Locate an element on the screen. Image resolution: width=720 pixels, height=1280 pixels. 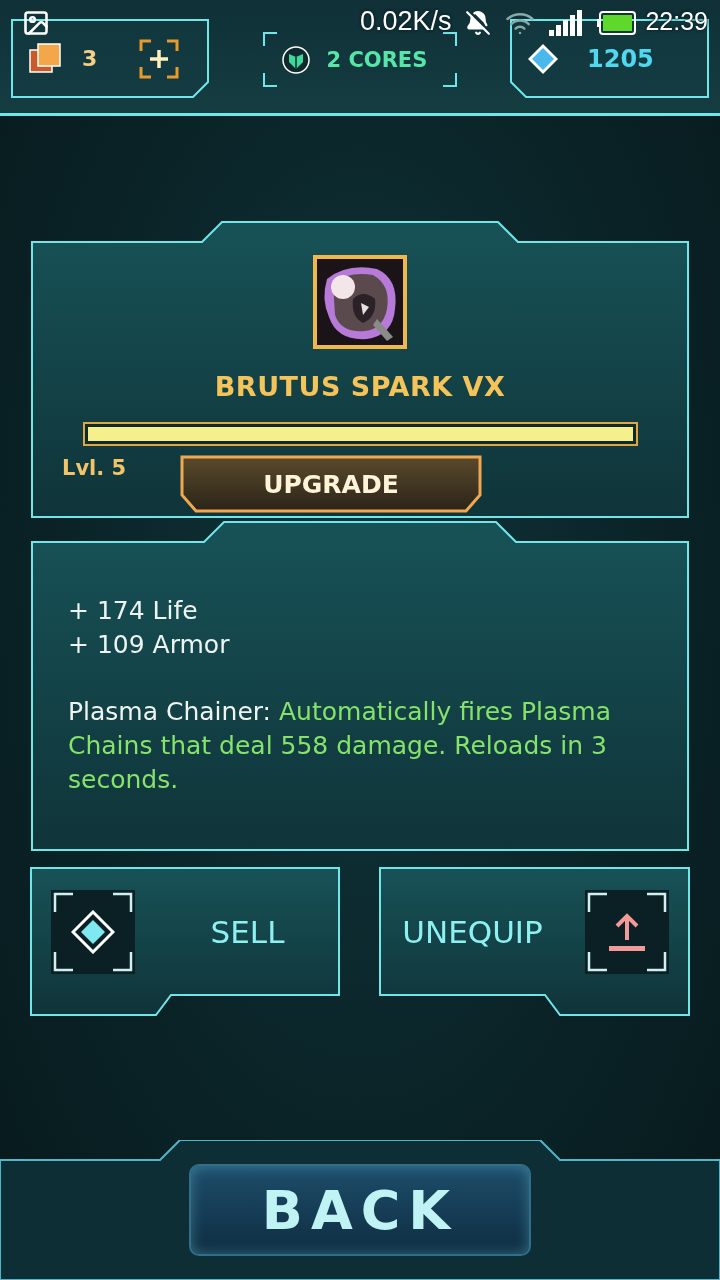
stat-bonus: + 174 Life is located at coordinates (133, 611).